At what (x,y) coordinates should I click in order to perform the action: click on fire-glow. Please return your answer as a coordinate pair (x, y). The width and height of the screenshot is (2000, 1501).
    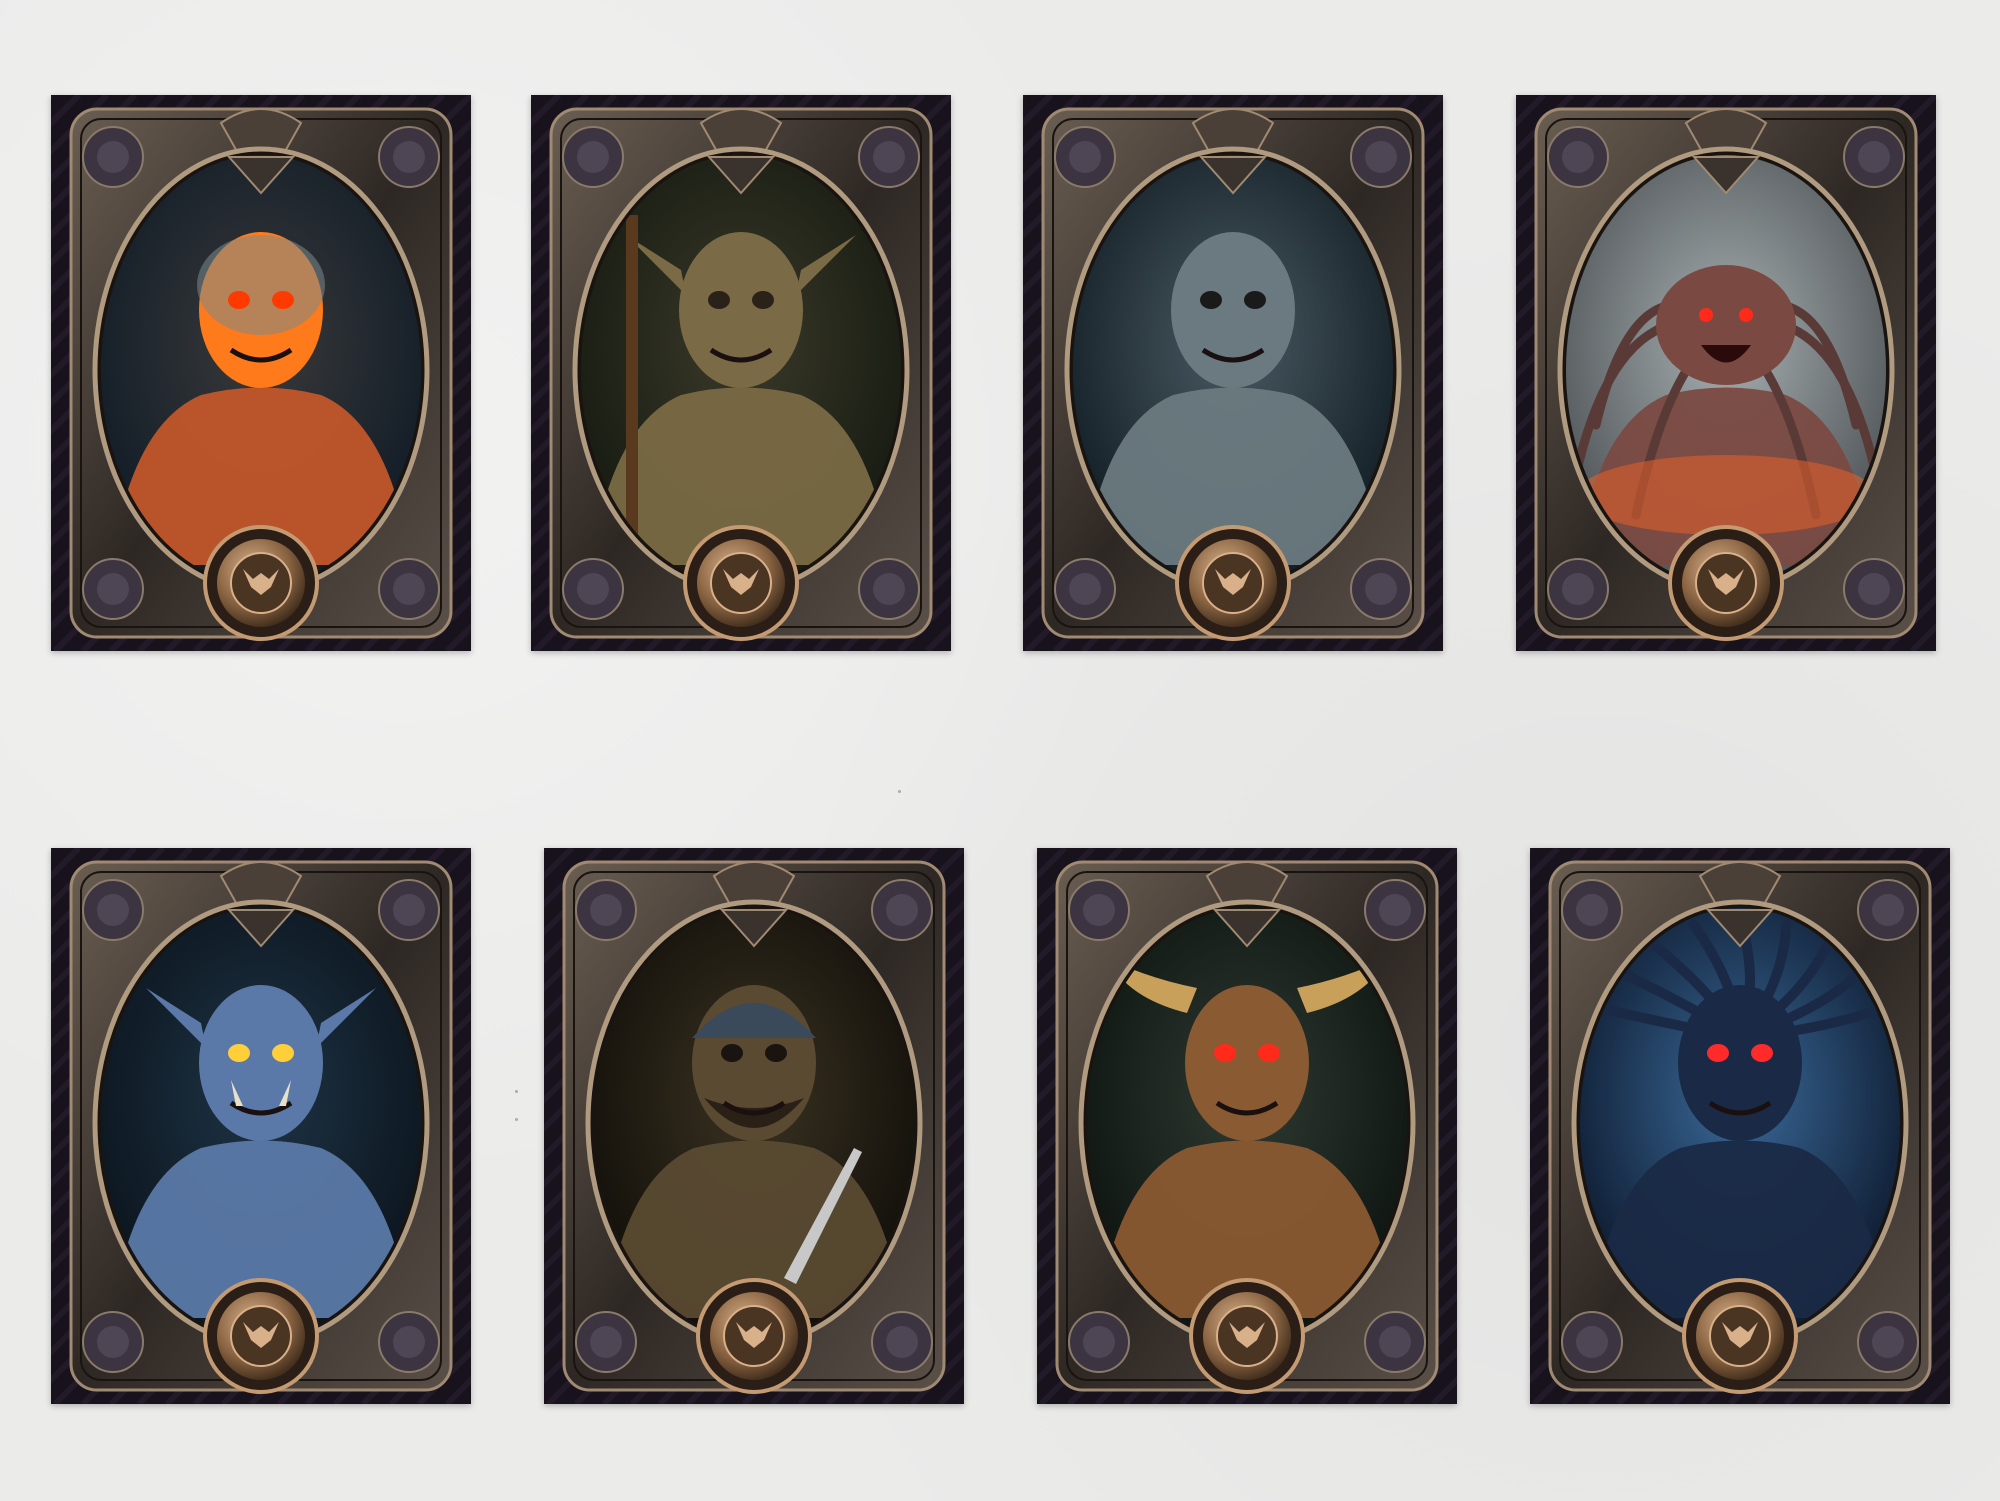
    Looking at the image, I should click on (1726, 495).